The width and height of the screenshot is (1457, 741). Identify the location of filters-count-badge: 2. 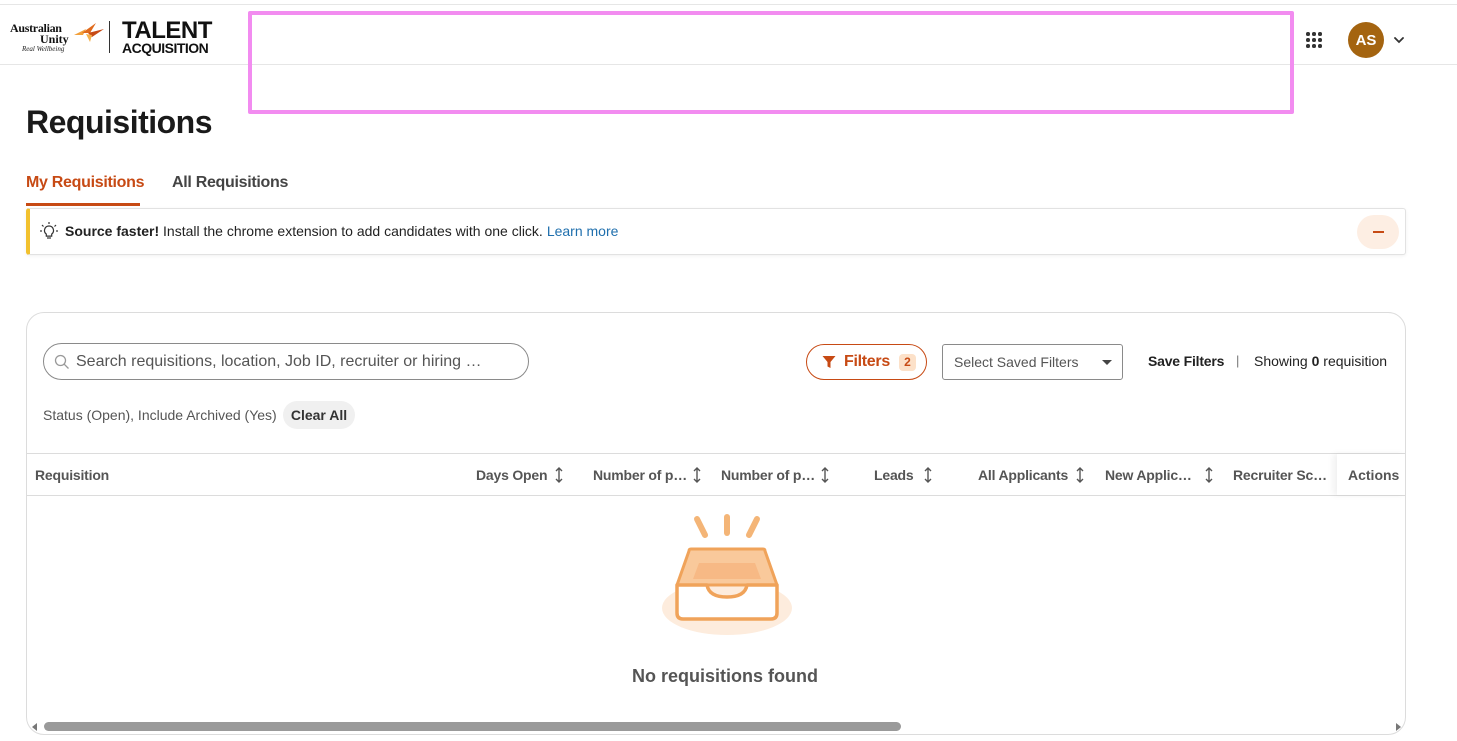
(907, 362).